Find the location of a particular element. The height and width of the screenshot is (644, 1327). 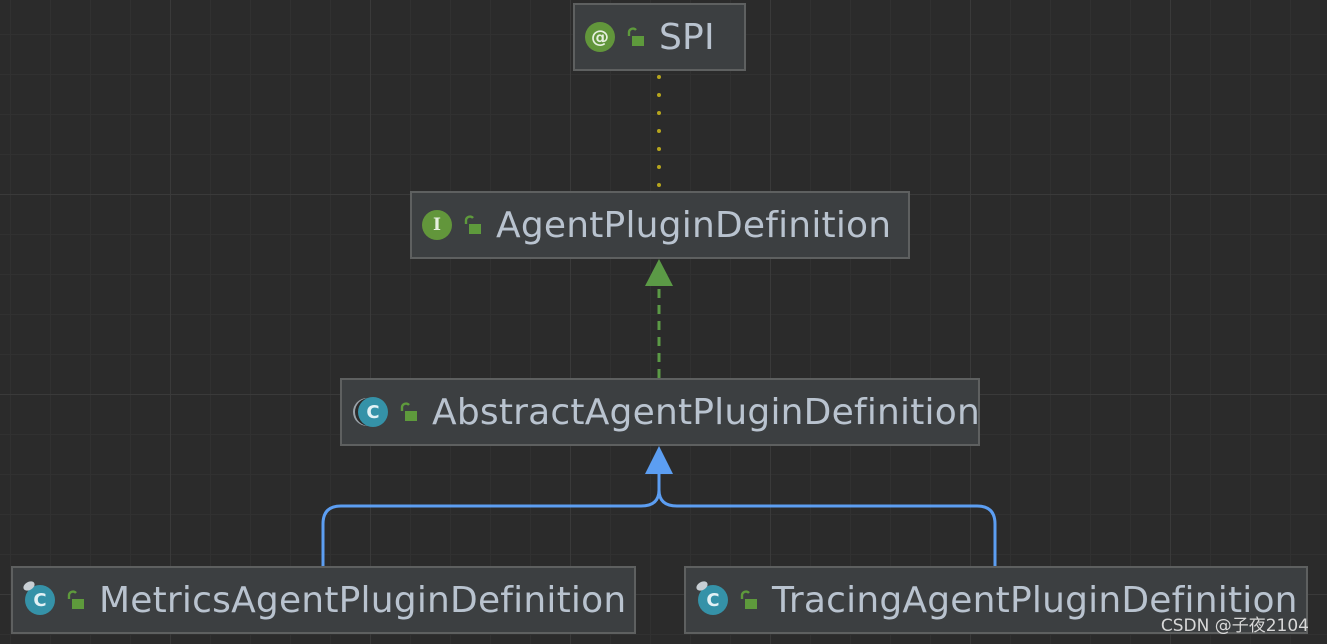

node-label: SPI is located at coordinates (687, 37).